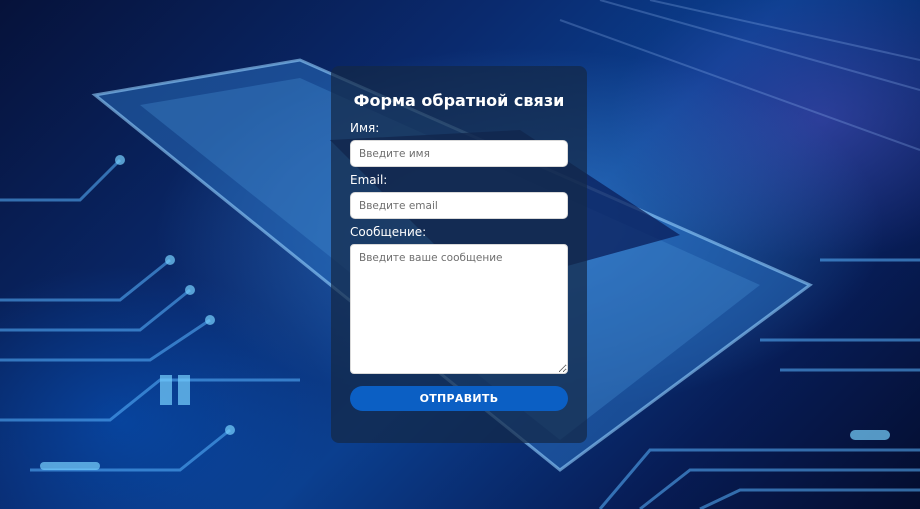 This screenshot has height=509, width=920. What do you see at coordinates (365, 128) in the screenshot?
I see `name-label: Имя:` at bounding box center [365, 128].